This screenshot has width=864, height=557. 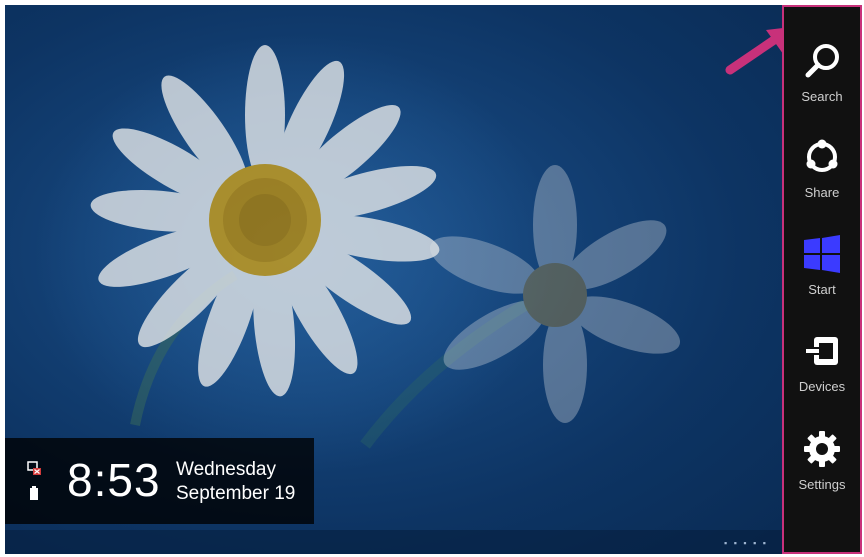 What do you see at coordinates (822, 484) in the screenshot?
I see `charm-settings-label: Settings` at bounding box center [822, 484].